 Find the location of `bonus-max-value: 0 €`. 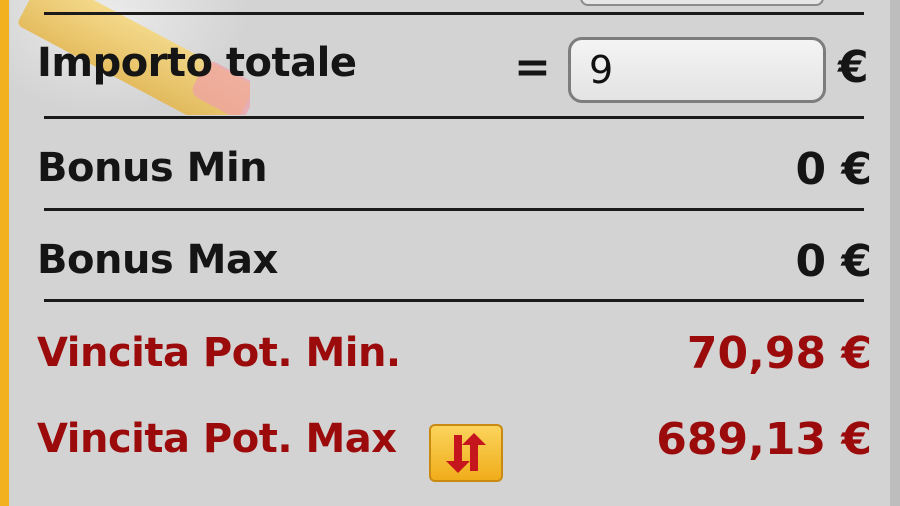

bonus-max-value: 0 € is located at coordinates (833, 261).